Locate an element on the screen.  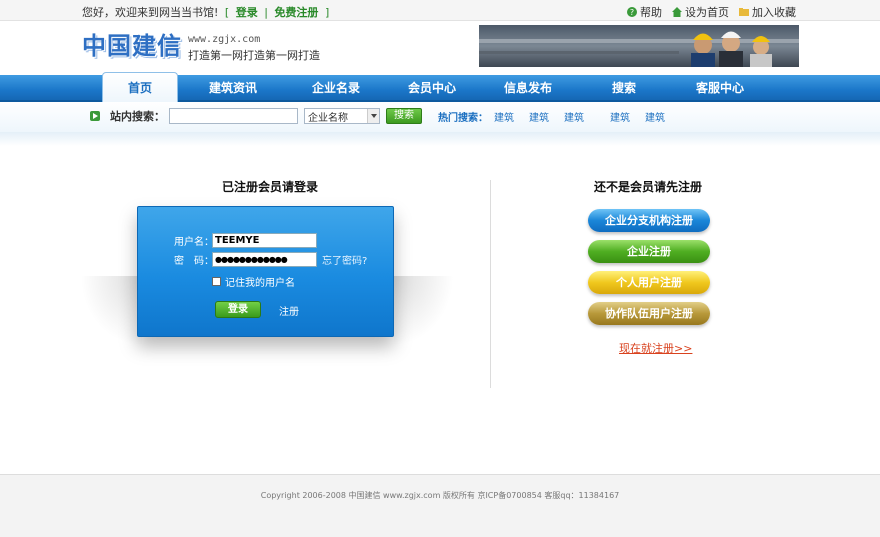
top-bar-left: 您好，欢迎来到网当当书馆! [ 登录 | 免费注册 ] is located at coordinates (206, 12).